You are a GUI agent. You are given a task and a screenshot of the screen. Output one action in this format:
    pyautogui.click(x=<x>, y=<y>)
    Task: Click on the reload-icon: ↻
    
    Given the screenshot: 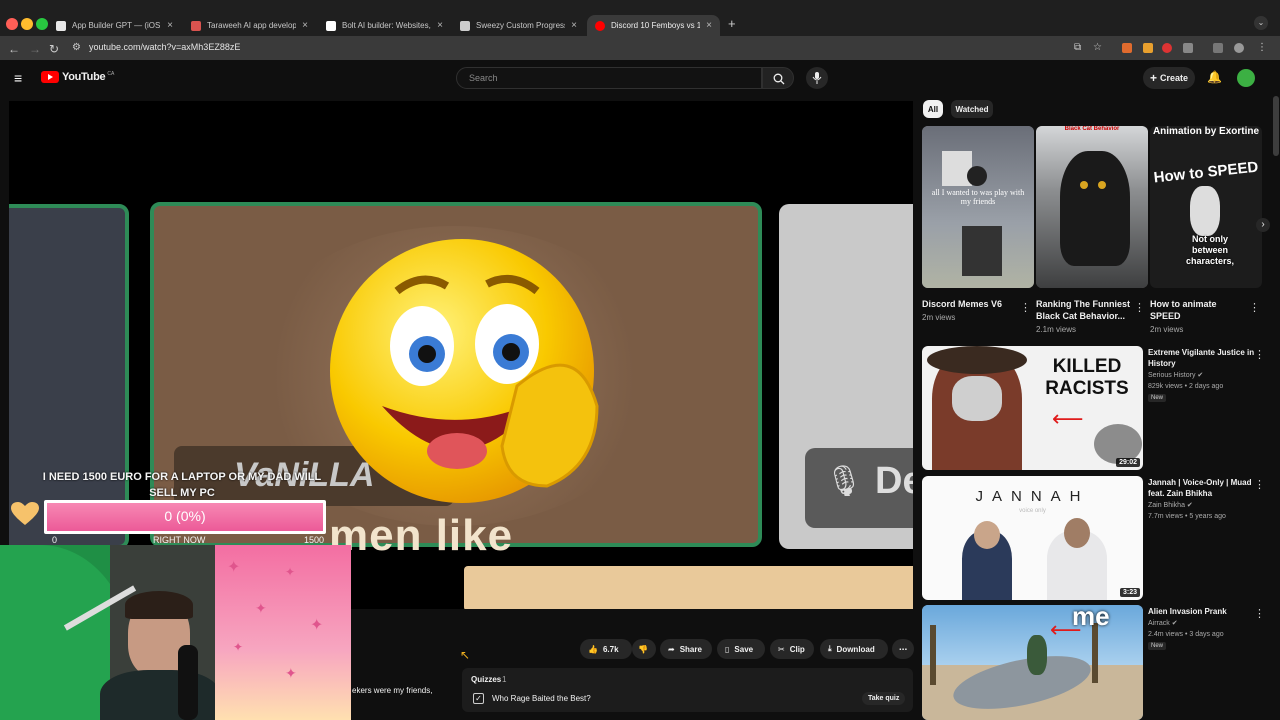 What is the action you would take?
    pyautogui.click(x=54, y=49)
    